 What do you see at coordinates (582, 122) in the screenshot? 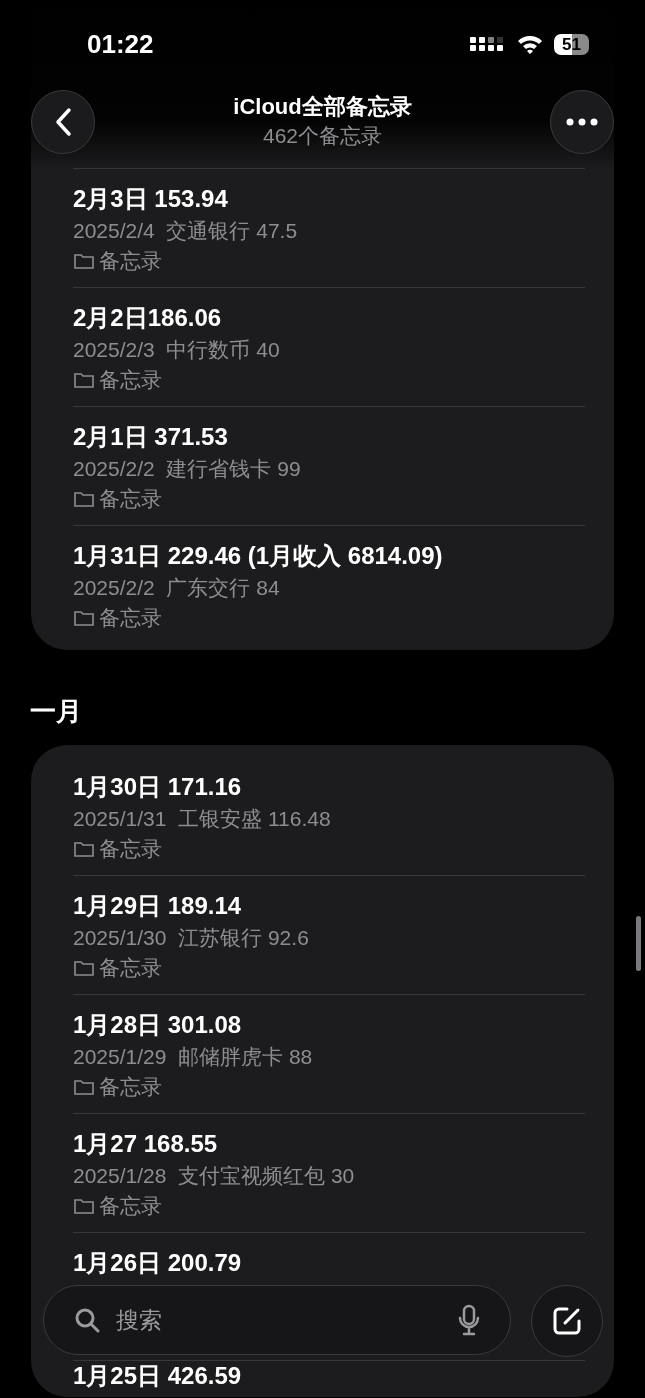
I see `more-icon` at bounding box center [582, 122].